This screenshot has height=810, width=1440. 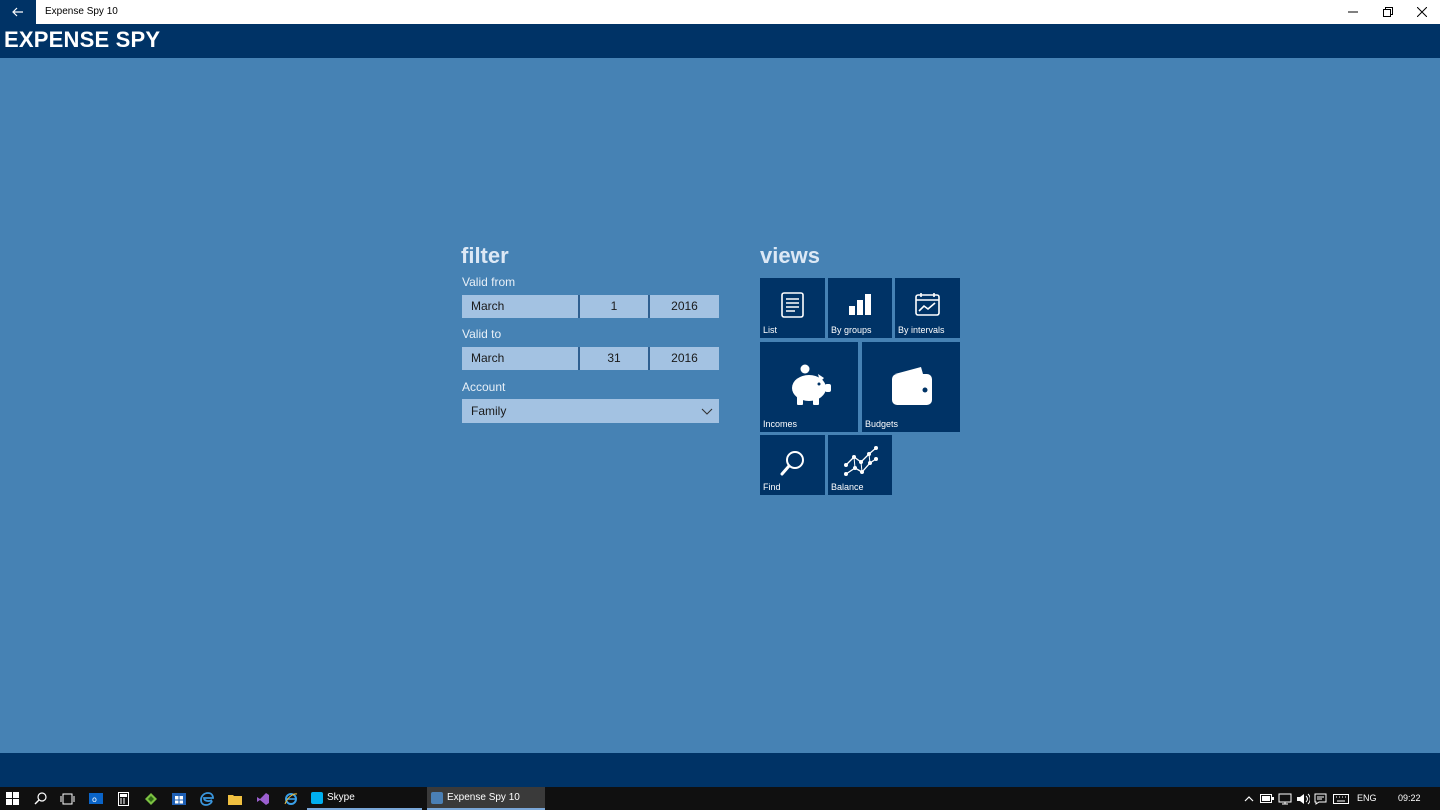 I want to click on outlook-icon: o, so click(x=95, y=798).